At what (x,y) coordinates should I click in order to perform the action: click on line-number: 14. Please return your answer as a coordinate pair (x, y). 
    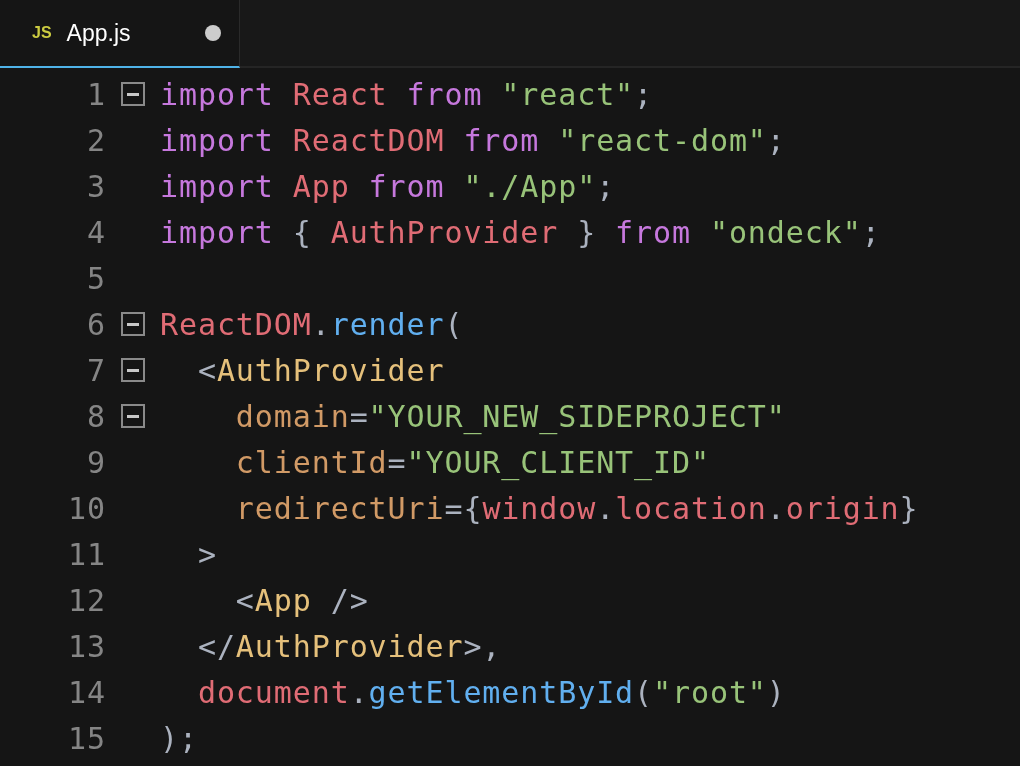
    Looking at the image, I should click on (86, 692).